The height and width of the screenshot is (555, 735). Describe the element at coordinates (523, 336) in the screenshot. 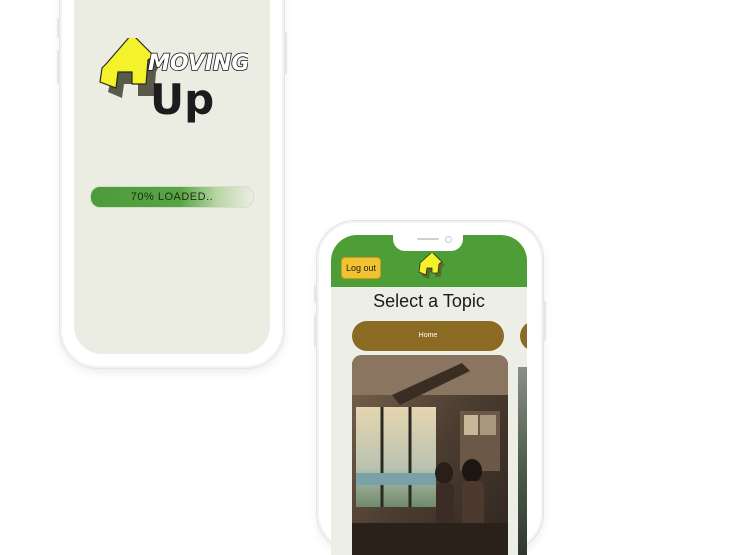

I see `topic-button-next` at that location.